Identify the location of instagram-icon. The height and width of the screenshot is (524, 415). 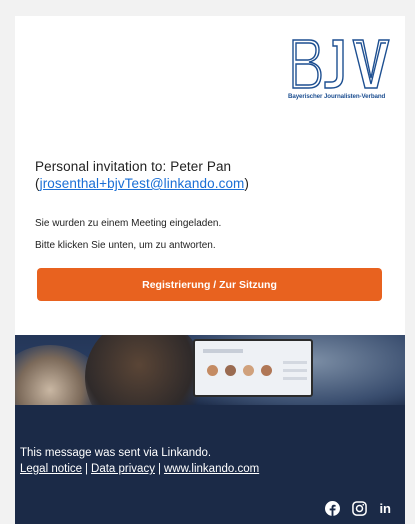
(360, 508).